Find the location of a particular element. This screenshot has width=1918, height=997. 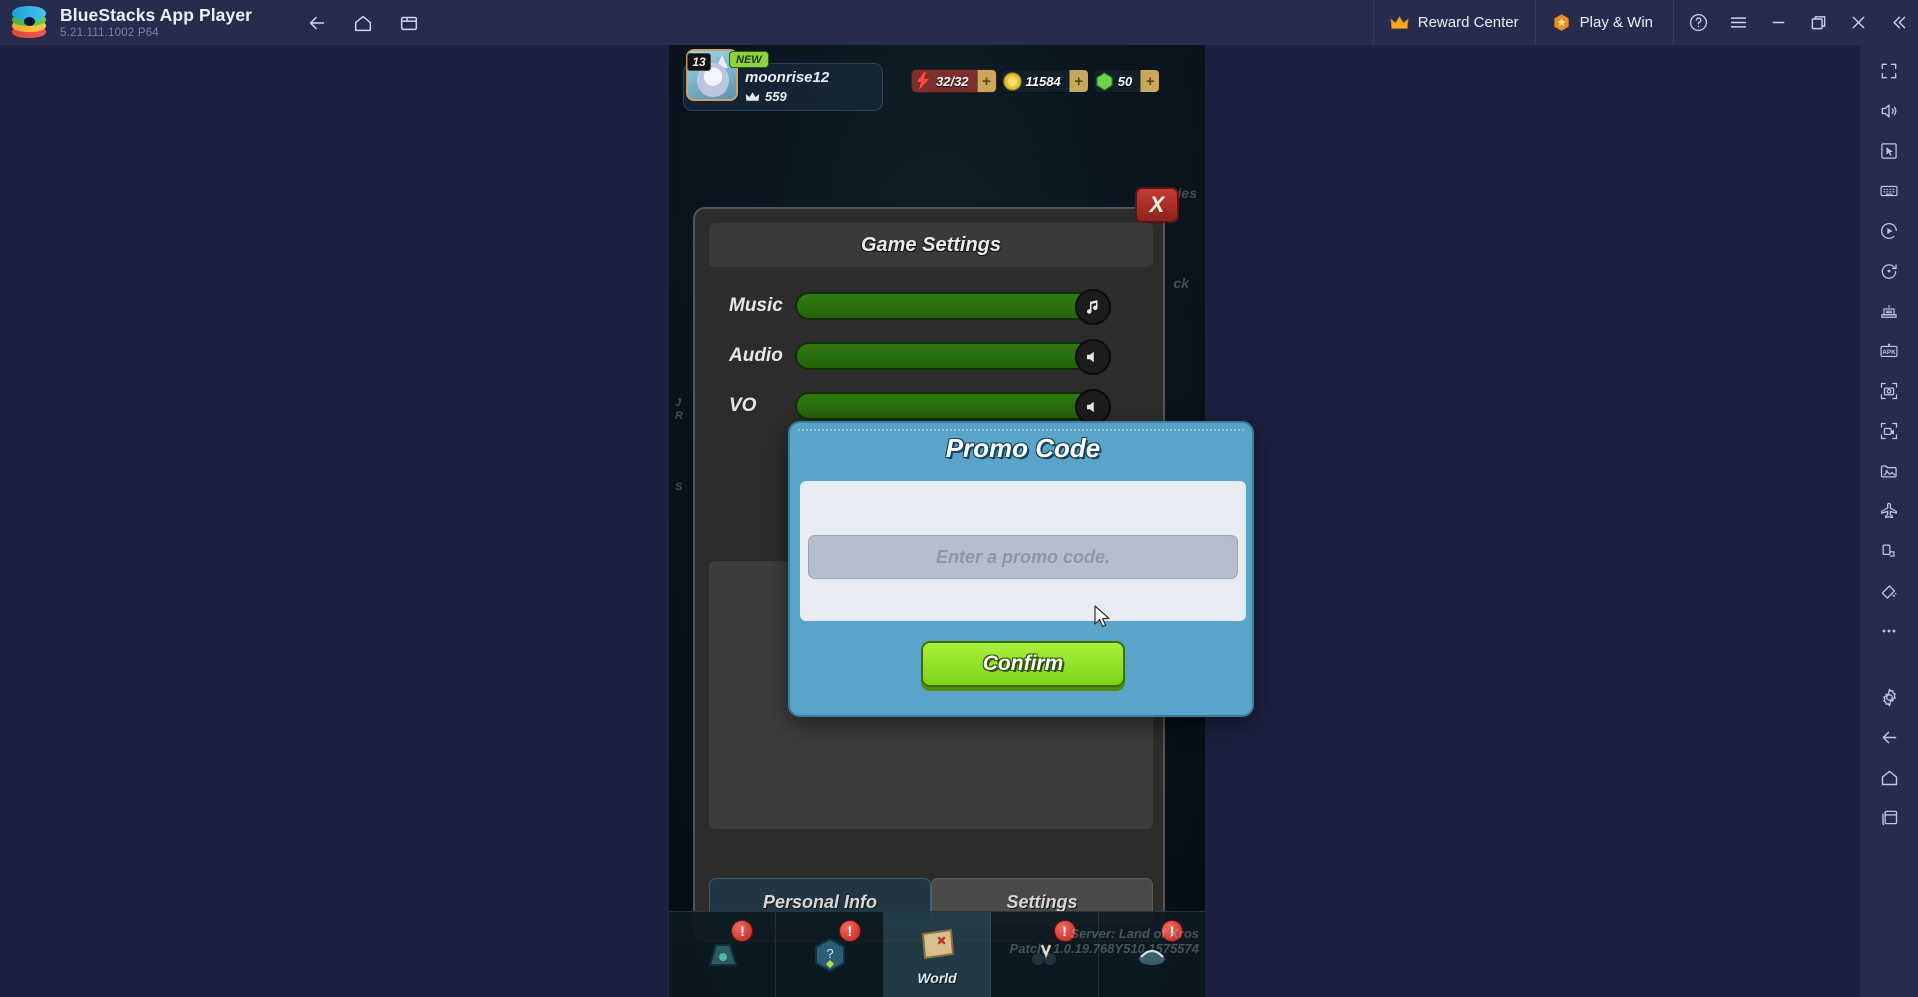

bluestacks-logo-icon is located at coordinates (29, 22).